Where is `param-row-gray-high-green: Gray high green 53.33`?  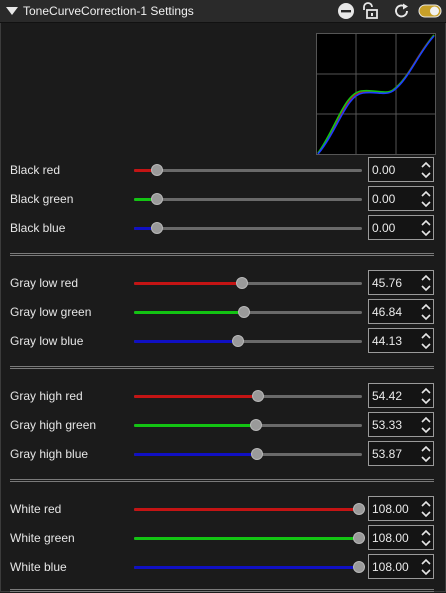 param-row-gray-high-green: Gray high green 53.33 is located at coordinates (223, 425).